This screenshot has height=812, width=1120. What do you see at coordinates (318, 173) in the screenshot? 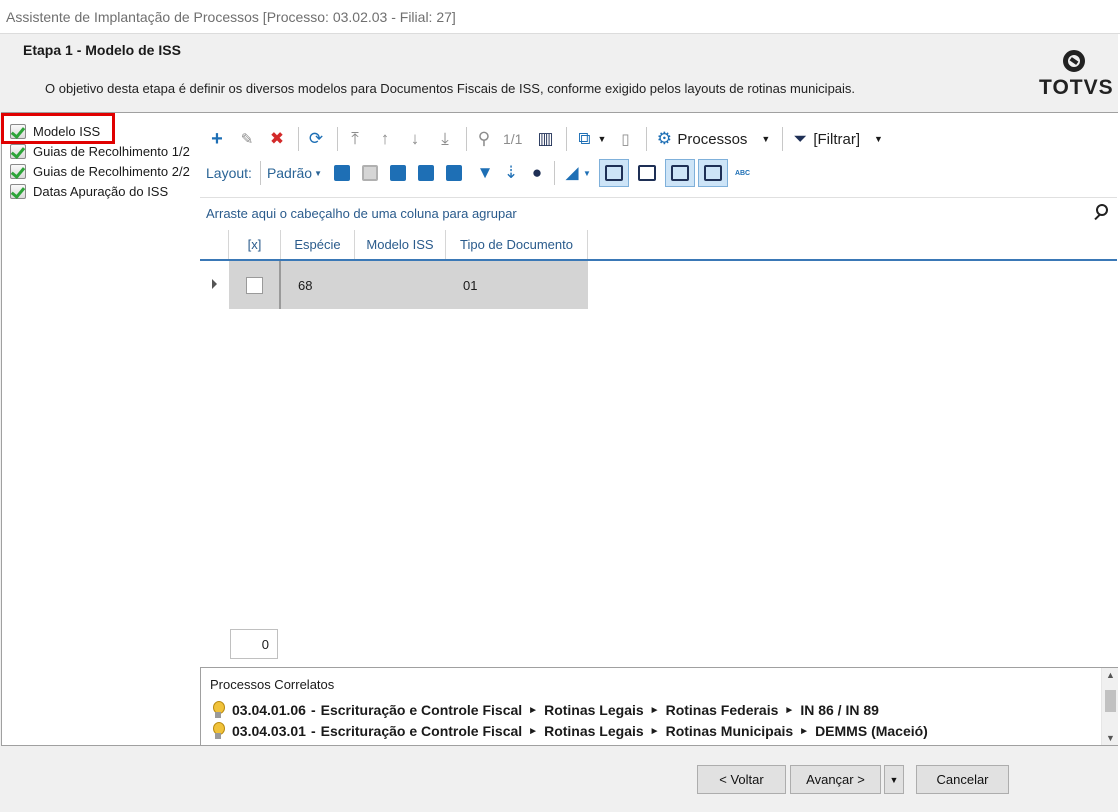
I see `layout-dropdown-icon: ▼` at bounding box center [318, 173].